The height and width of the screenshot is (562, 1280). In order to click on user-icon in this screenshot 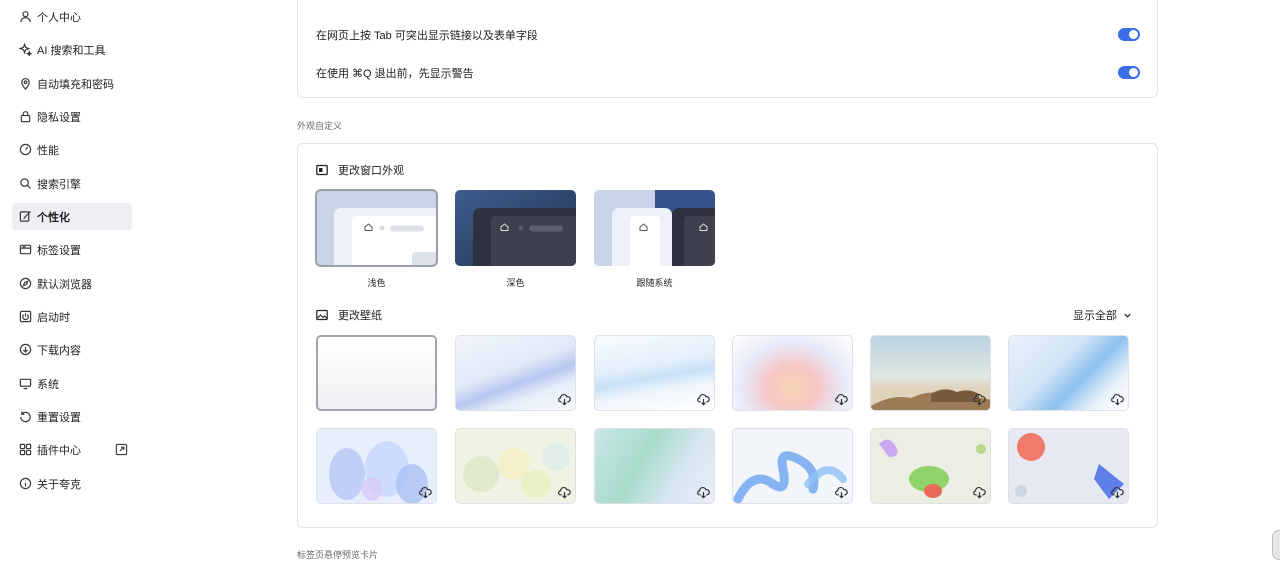, I will do `click(25, 16)`.